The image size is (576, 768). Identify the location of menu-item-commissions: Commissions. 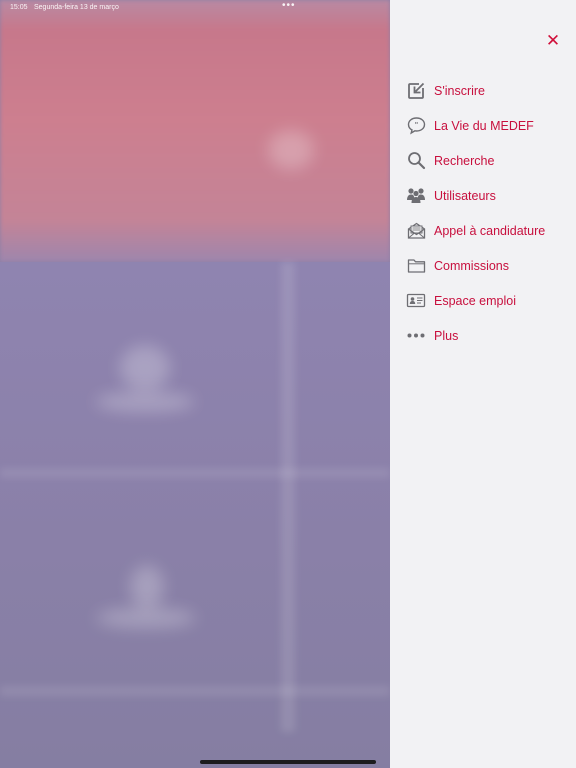
(475, 265).